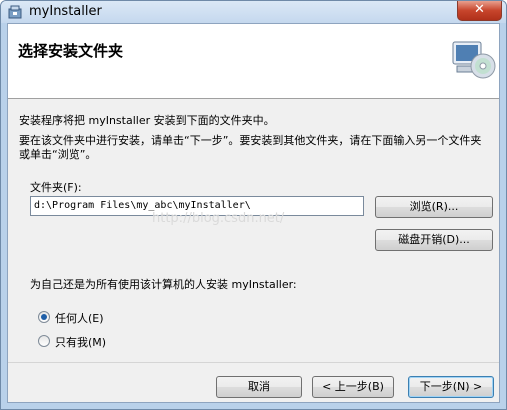  Describe the element at coordinates (56, 187) in the screenshot. I see `folder-label: 文件夹(F):` at that location.